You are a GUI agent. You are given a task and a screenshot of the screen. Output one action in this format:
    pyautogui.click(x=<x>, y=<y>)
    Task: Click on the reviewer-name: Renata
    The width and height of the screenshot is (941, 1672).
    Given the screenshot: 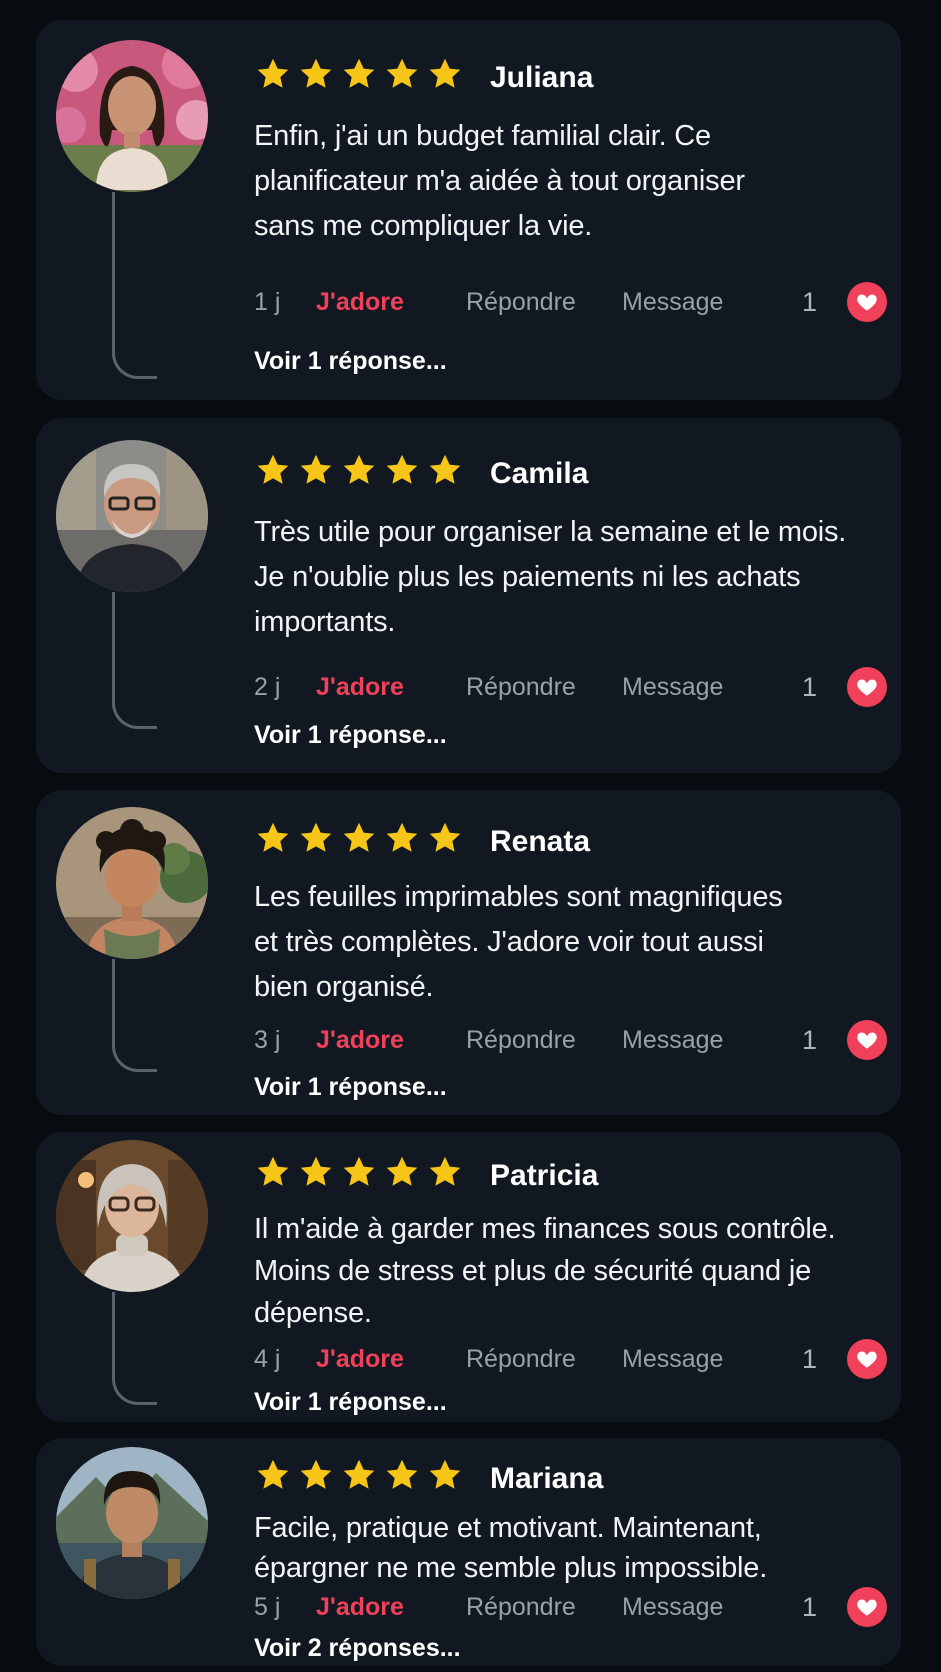 What is the action you would take?
    pyautogui.click(x=540, y=842)
    